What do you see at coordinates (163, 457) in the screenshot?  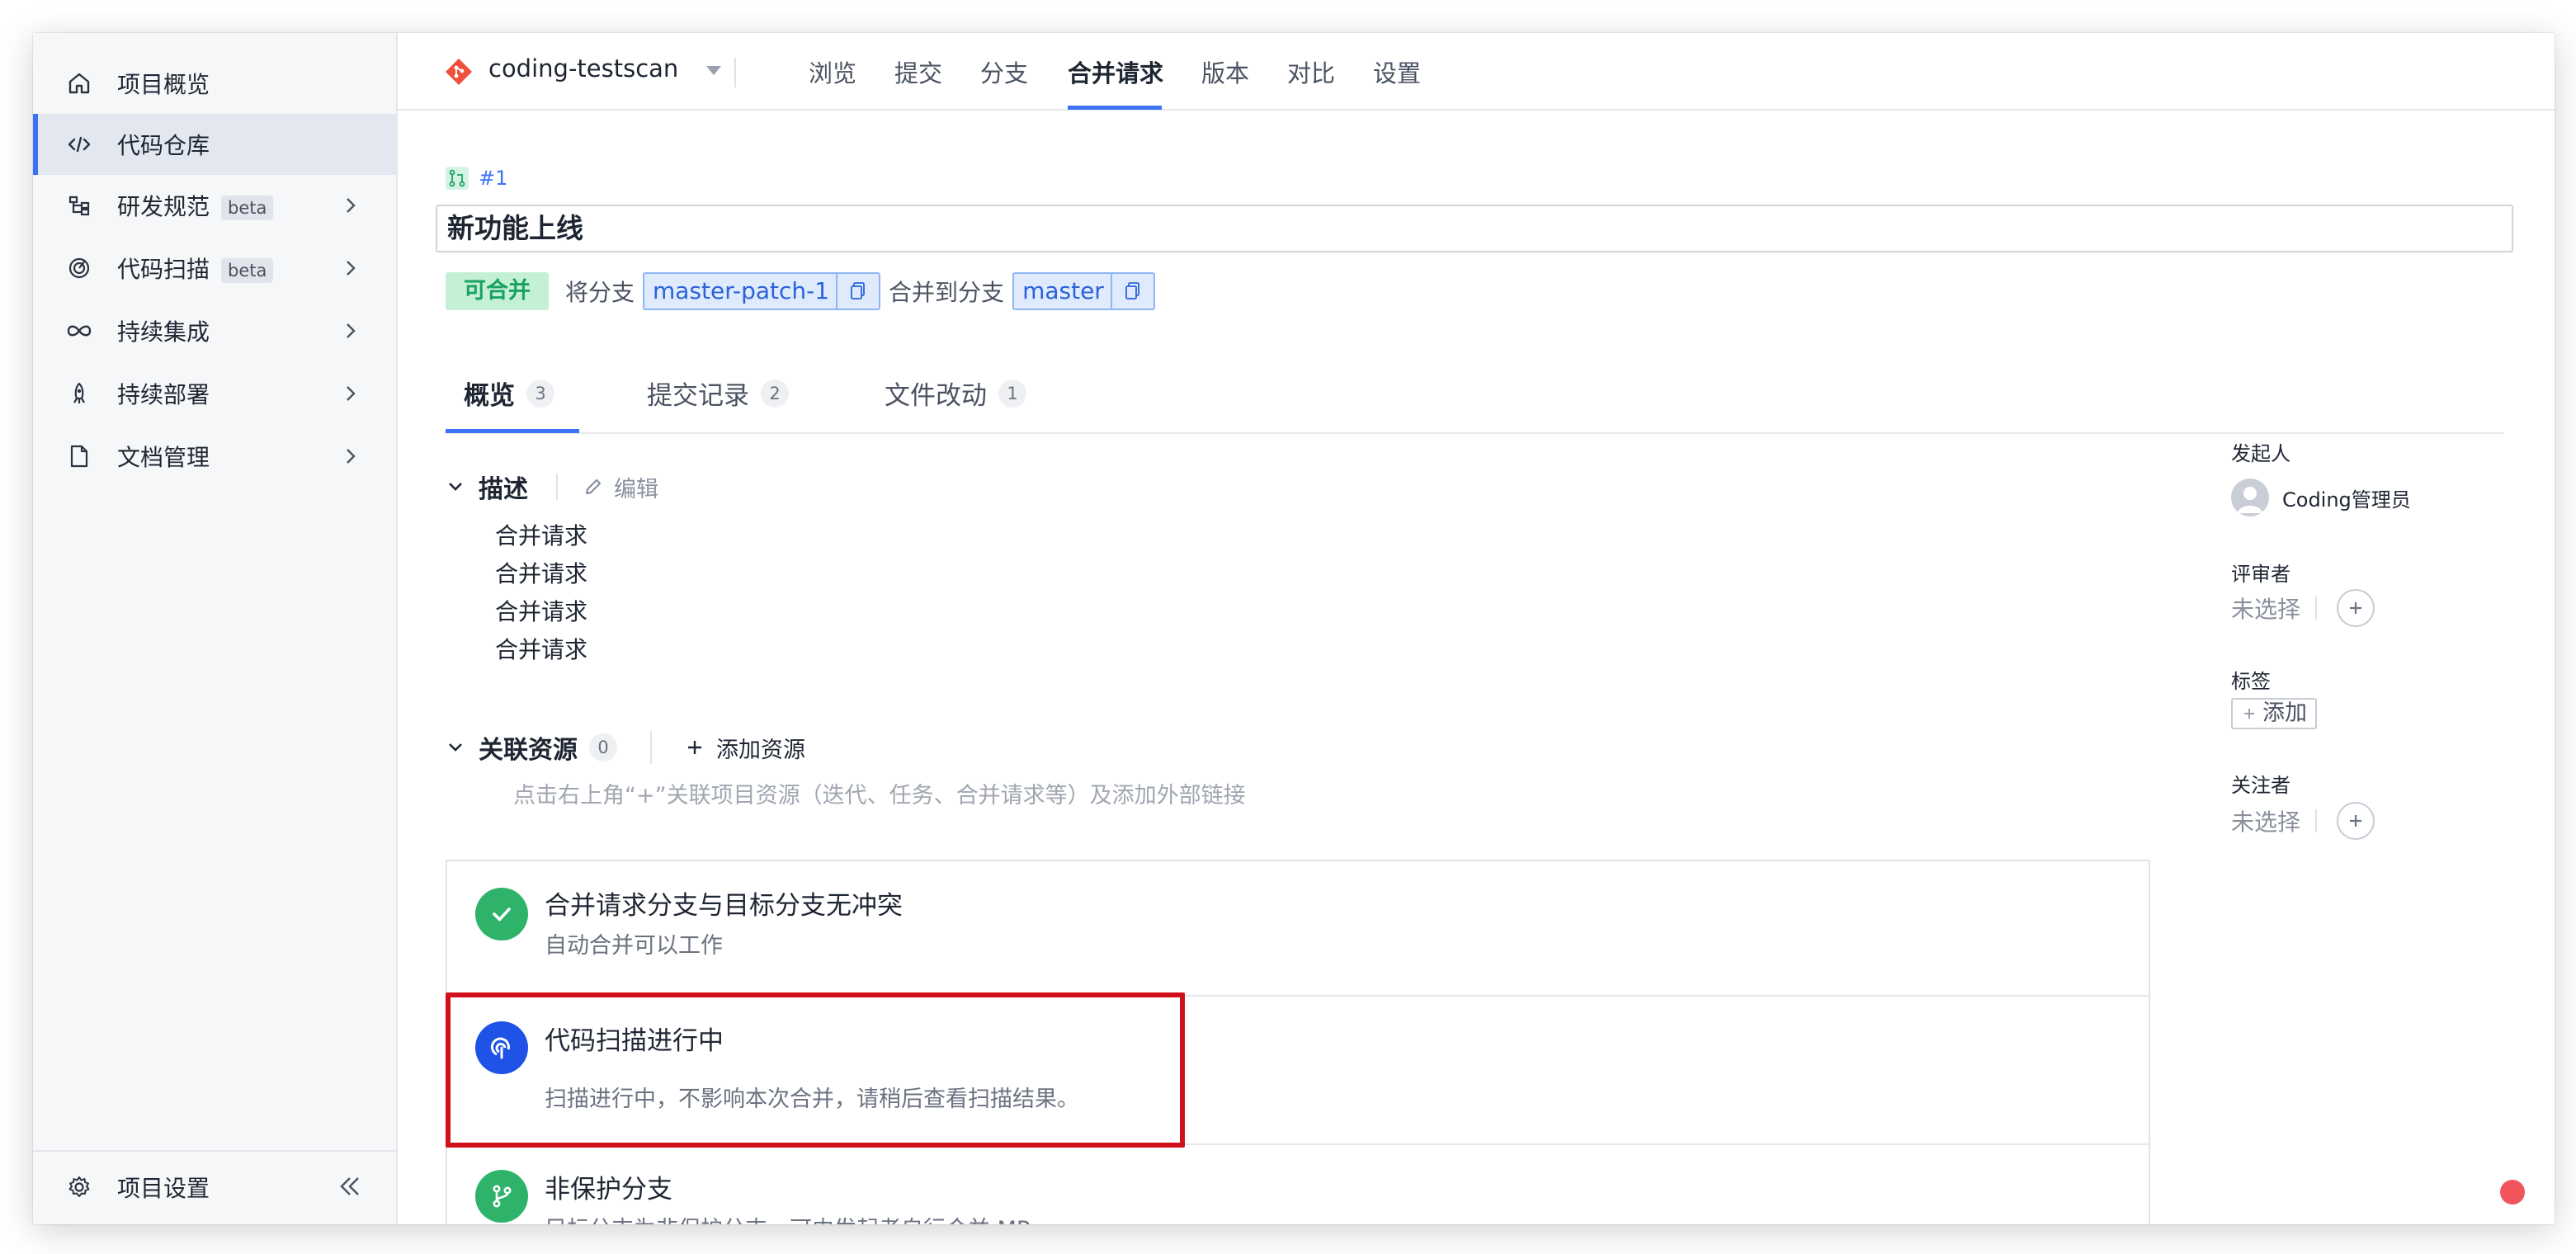 I see `sidebar-item-label: 文档管理` at bounding box center [163, 457].